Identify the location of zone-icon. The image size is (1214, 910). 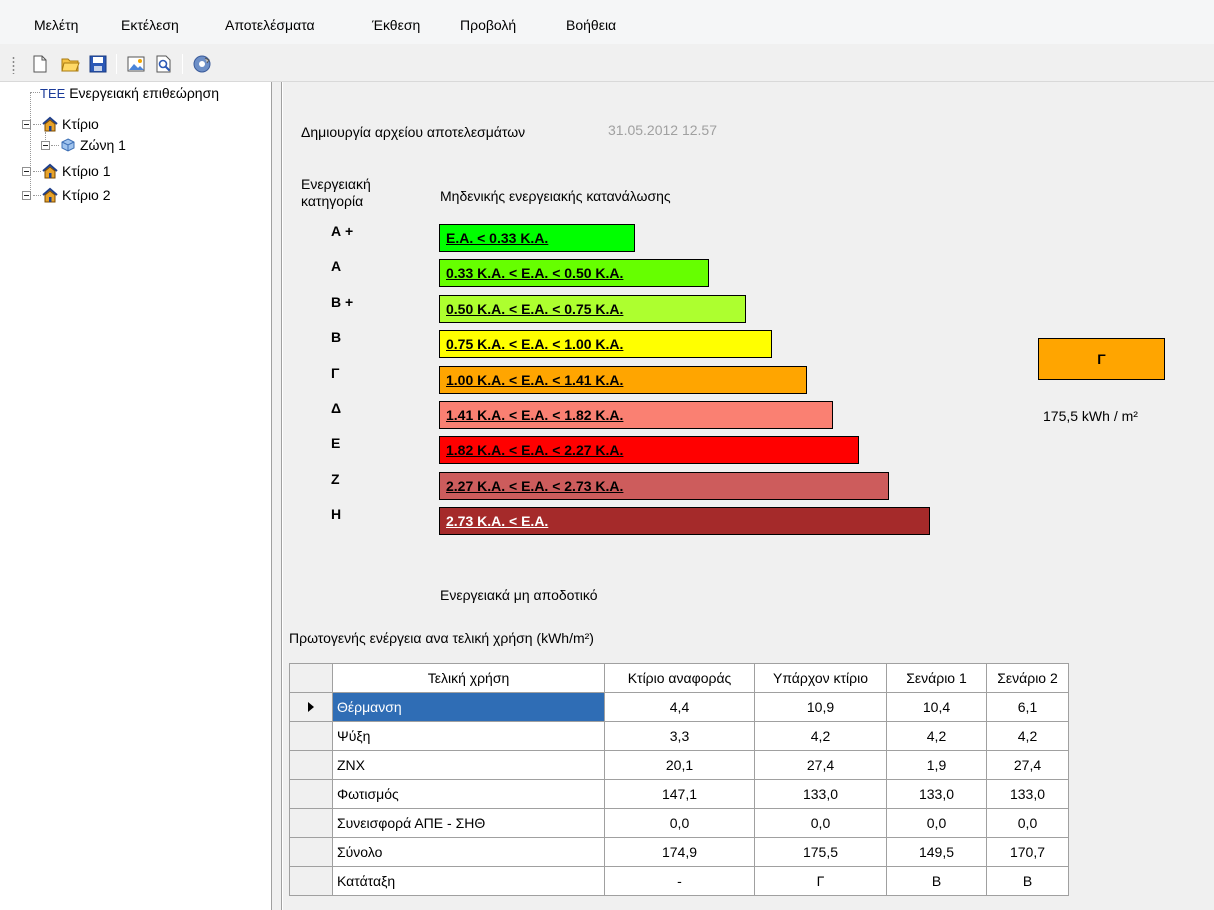
(68, 145).